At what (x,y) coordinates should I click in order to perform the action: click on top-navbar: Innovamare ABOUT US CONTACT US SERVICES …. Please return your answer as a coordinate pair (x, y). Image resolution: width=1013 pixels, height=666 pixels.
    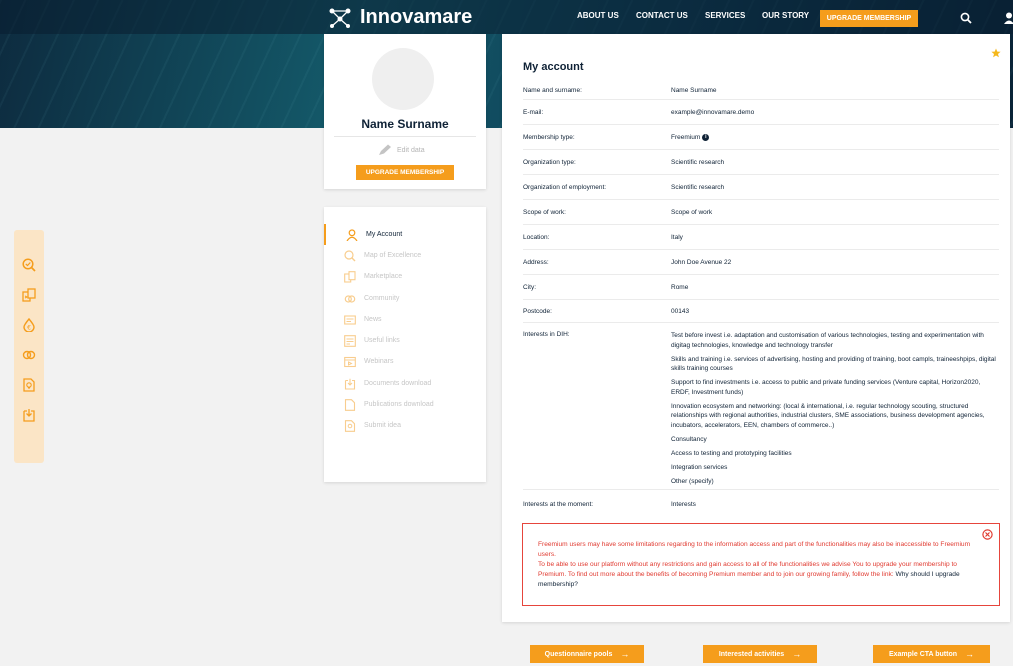
    Looking at the image, I should click on (506, 17).